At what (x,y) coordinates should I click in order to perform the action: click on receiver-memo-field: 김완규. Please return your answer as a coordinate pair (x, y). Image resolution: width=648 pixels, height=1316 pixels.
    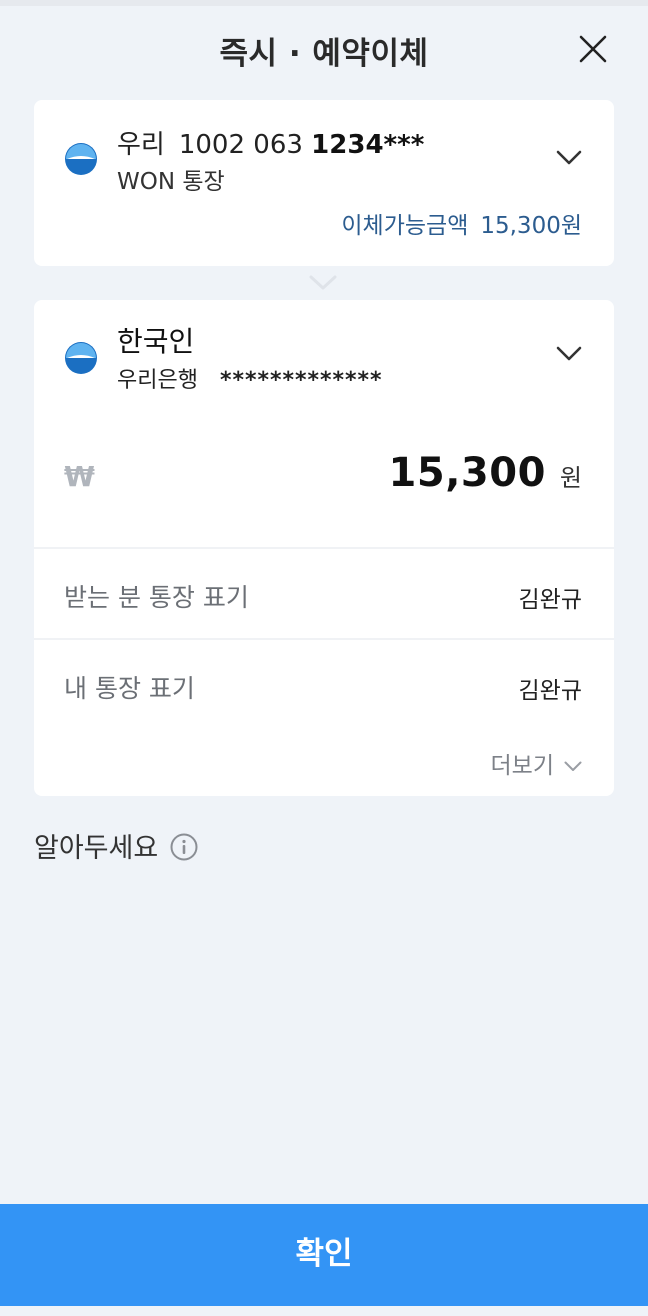
    Looking at the image, I should click on (550, 597).